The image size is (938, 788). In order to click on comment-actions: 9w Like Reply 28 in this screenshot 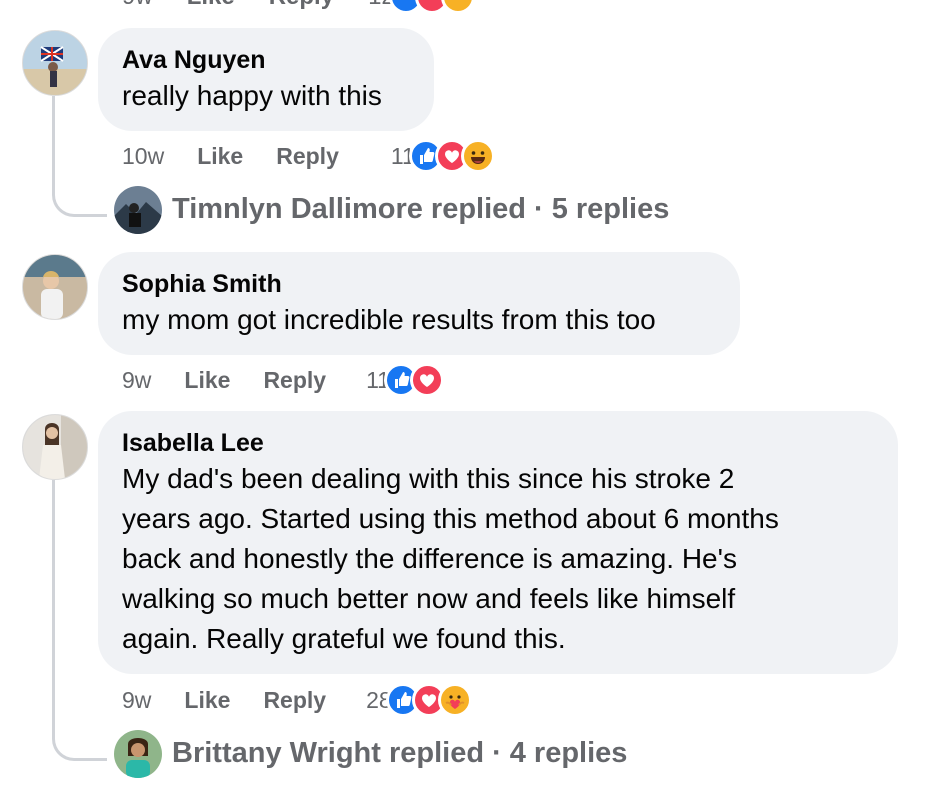, I will do `click(297, 700)`.